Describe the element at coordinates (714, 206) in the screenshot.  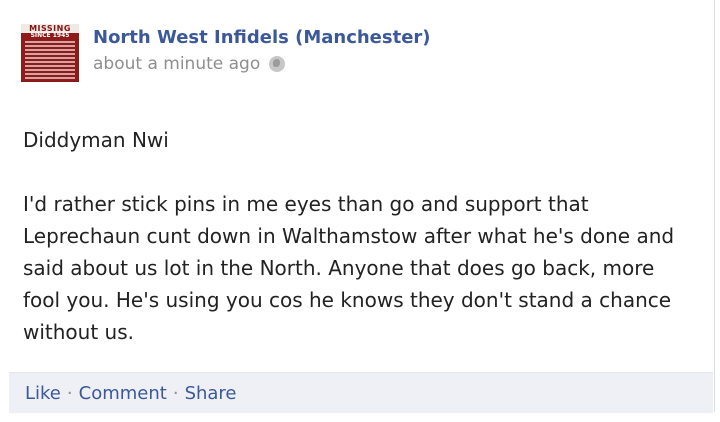
I see `post-border` at that location.